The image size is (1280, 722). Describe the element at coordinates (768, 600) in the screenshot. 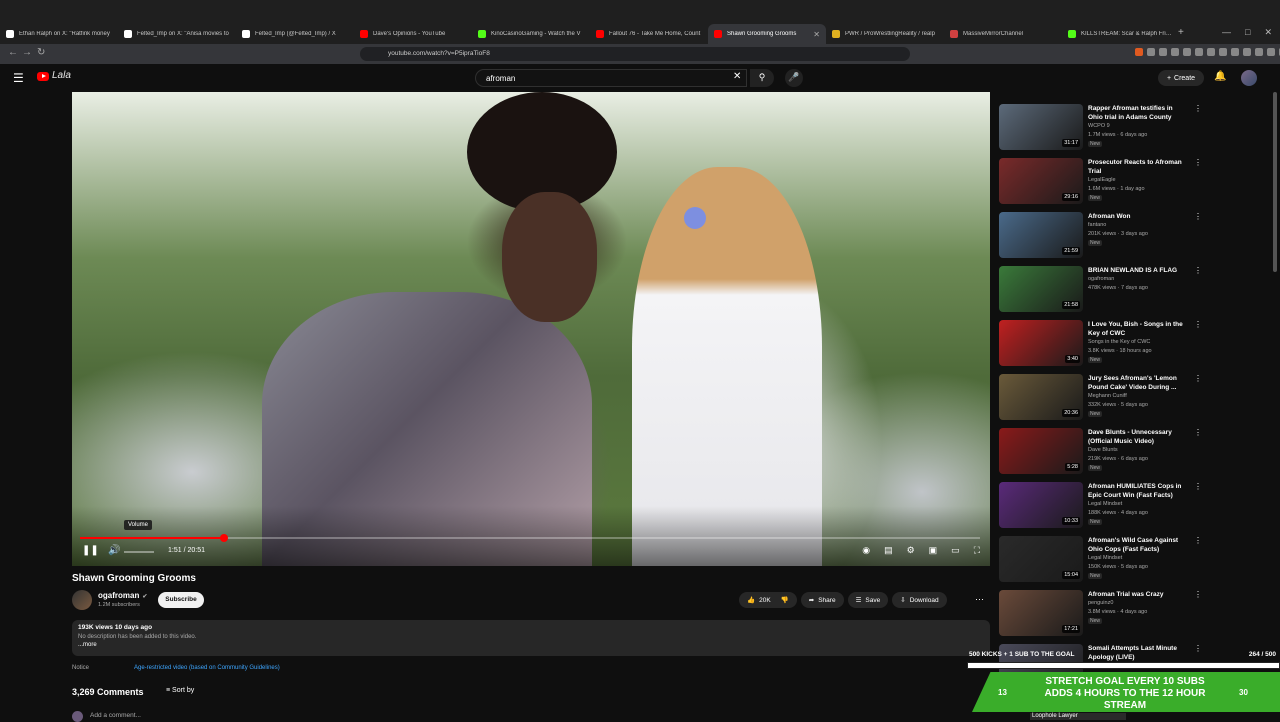

I see `like-button: 👍 20K 👎` at that location.